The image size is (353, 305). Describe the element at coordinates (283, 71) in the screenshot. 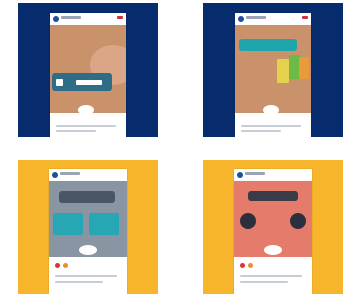

I see `yellow-card` at that location.